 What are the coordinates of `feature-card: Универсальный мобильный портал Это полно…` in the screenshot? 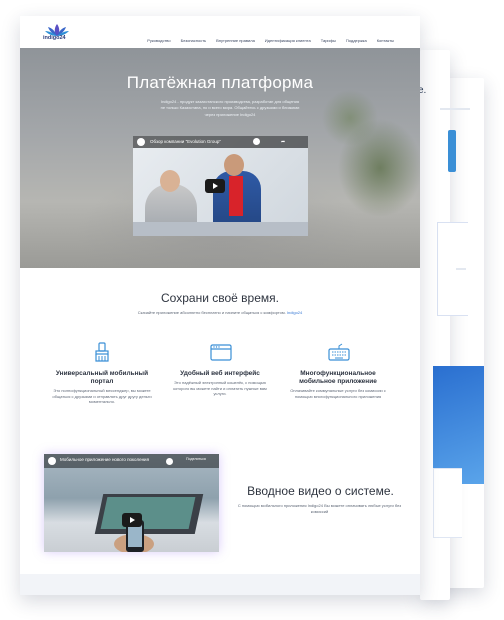 It's located at (102, 373).